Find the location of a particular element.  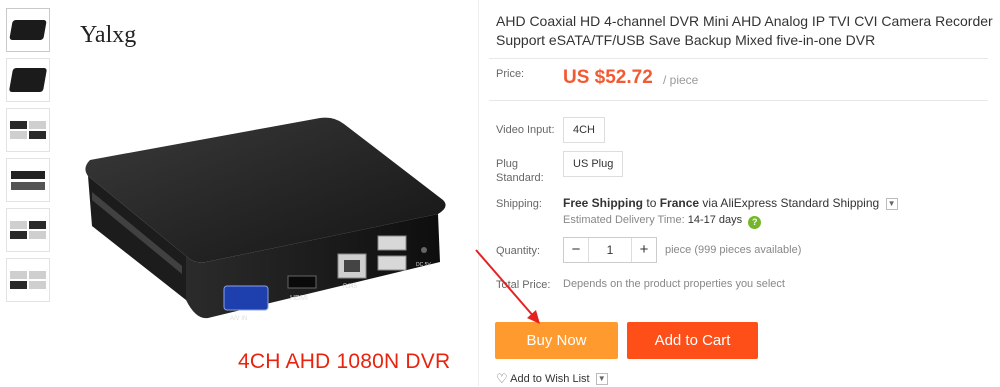

delivery-estimate: Estimated Delivery Time: 14-17 days ? is located at coordinates (662, 221).